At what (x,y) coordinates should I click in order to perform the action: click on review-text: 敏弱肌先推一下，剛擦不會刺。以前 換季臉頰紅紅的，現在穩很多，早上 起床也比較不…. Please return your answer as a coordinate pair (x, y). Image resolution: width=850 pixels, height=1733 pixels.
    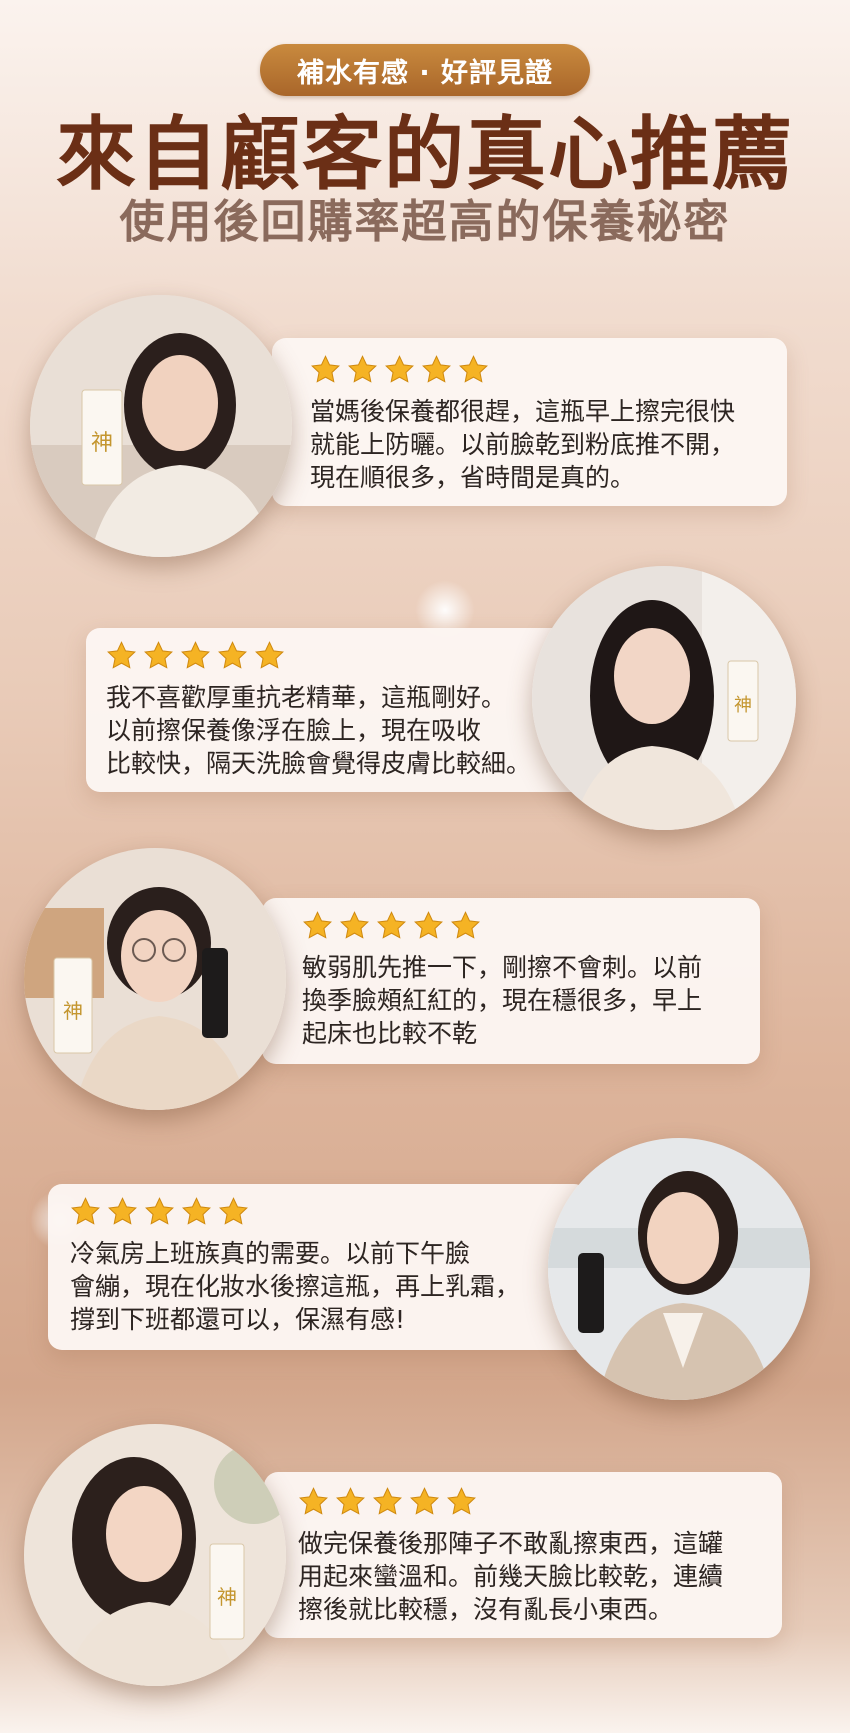
    Looking at the image, I should click on (502, 1000).